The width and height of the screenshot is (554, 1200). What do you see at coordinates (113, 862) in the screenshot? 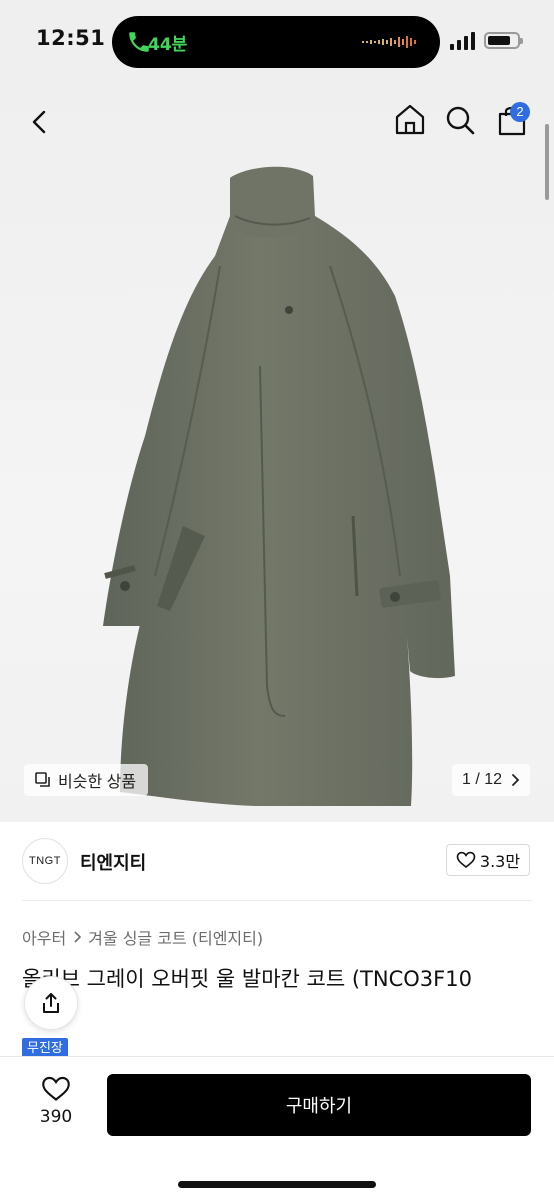
I see `shop-name: 티엔지티` at bounding box center [113, 862].